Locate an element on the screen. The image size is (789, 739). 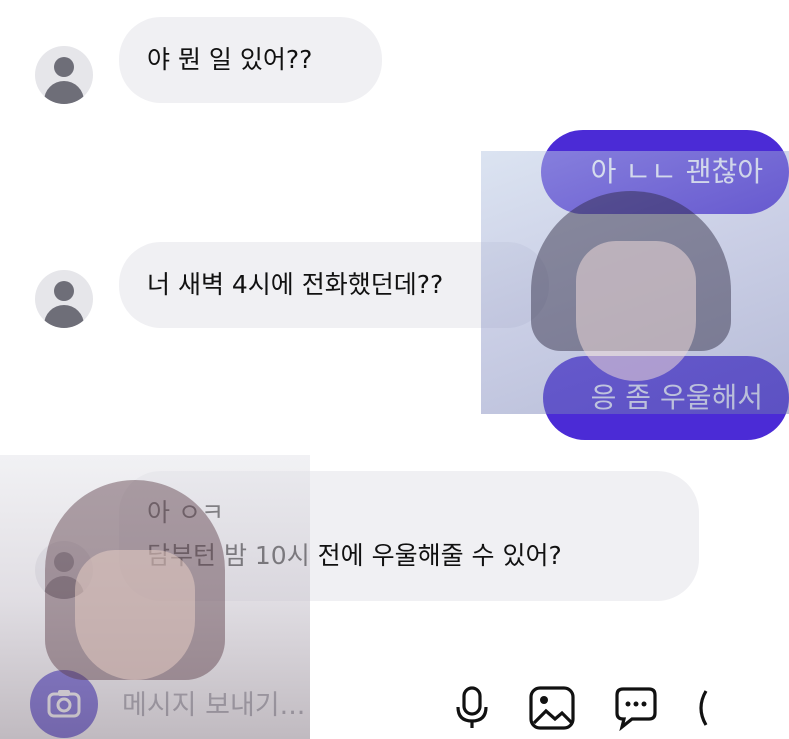
message-text: 너 새벽 4시에 전화했던데?? is located at coordinates (295, 284).